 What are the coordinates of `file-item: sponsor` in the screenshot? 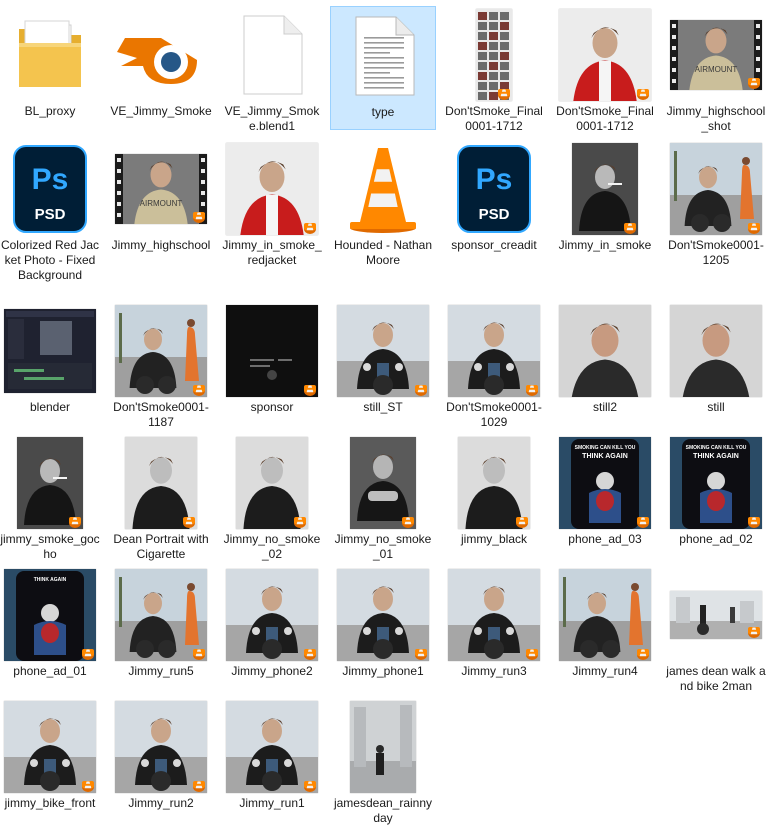 It's located at (272, 364).